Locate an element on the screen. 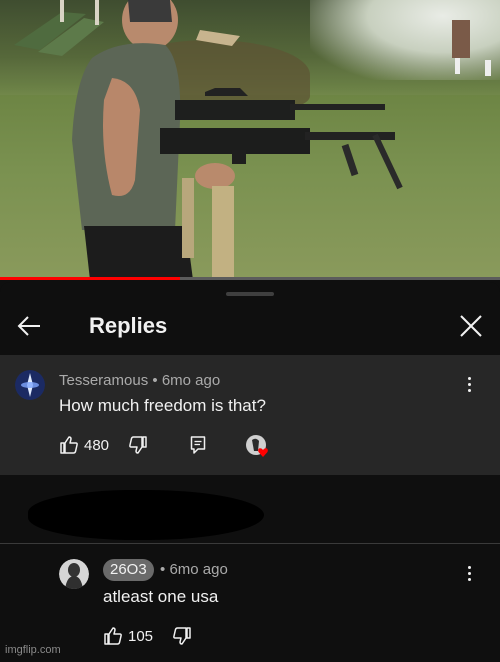 This screenshot has height=662, width=500. target-board is located at coordinates (218, 38).